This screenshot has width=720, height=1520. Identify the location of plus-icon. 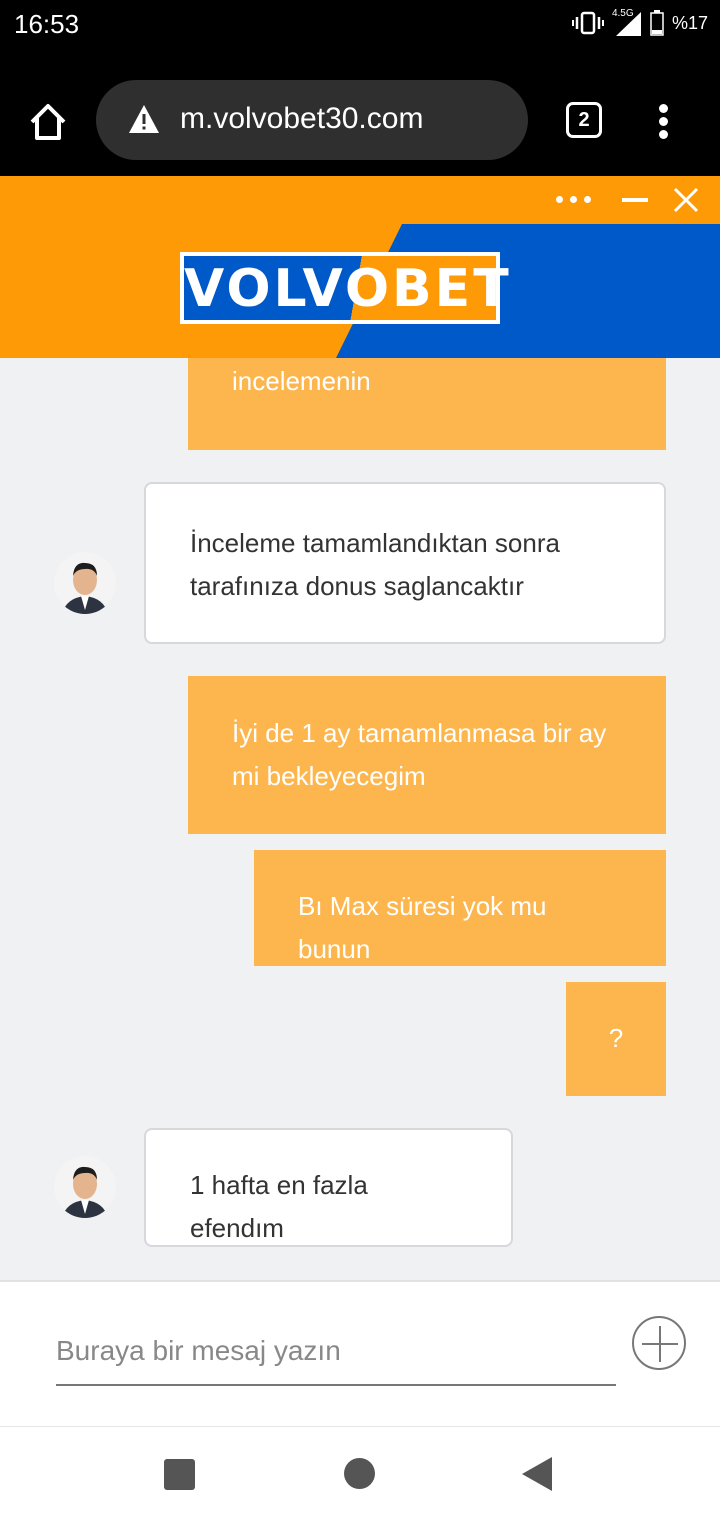
(659, 1343).